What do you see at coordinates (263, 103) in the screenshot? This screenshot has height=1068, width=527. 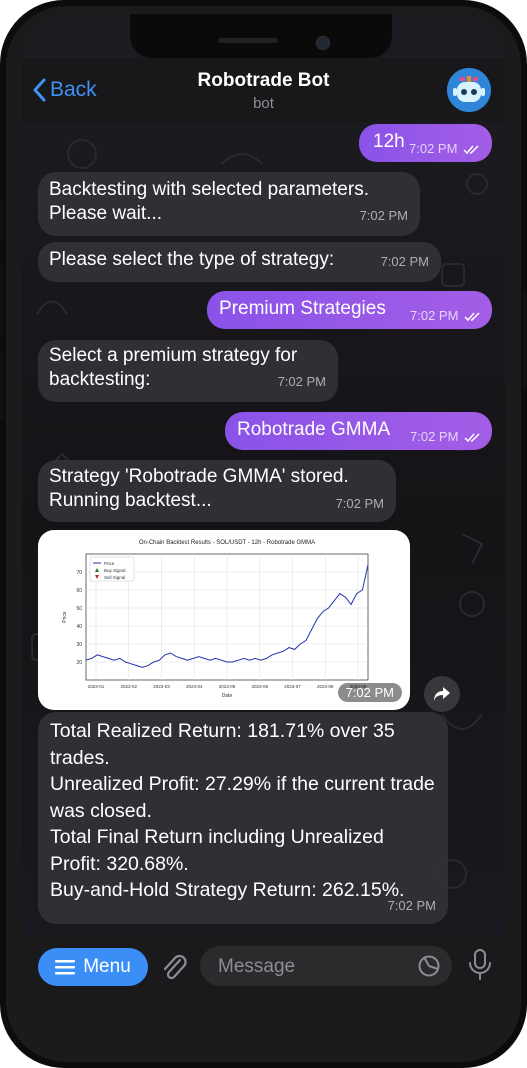 I see `chat-subtitle: bot` at bounding box center [263, 103].